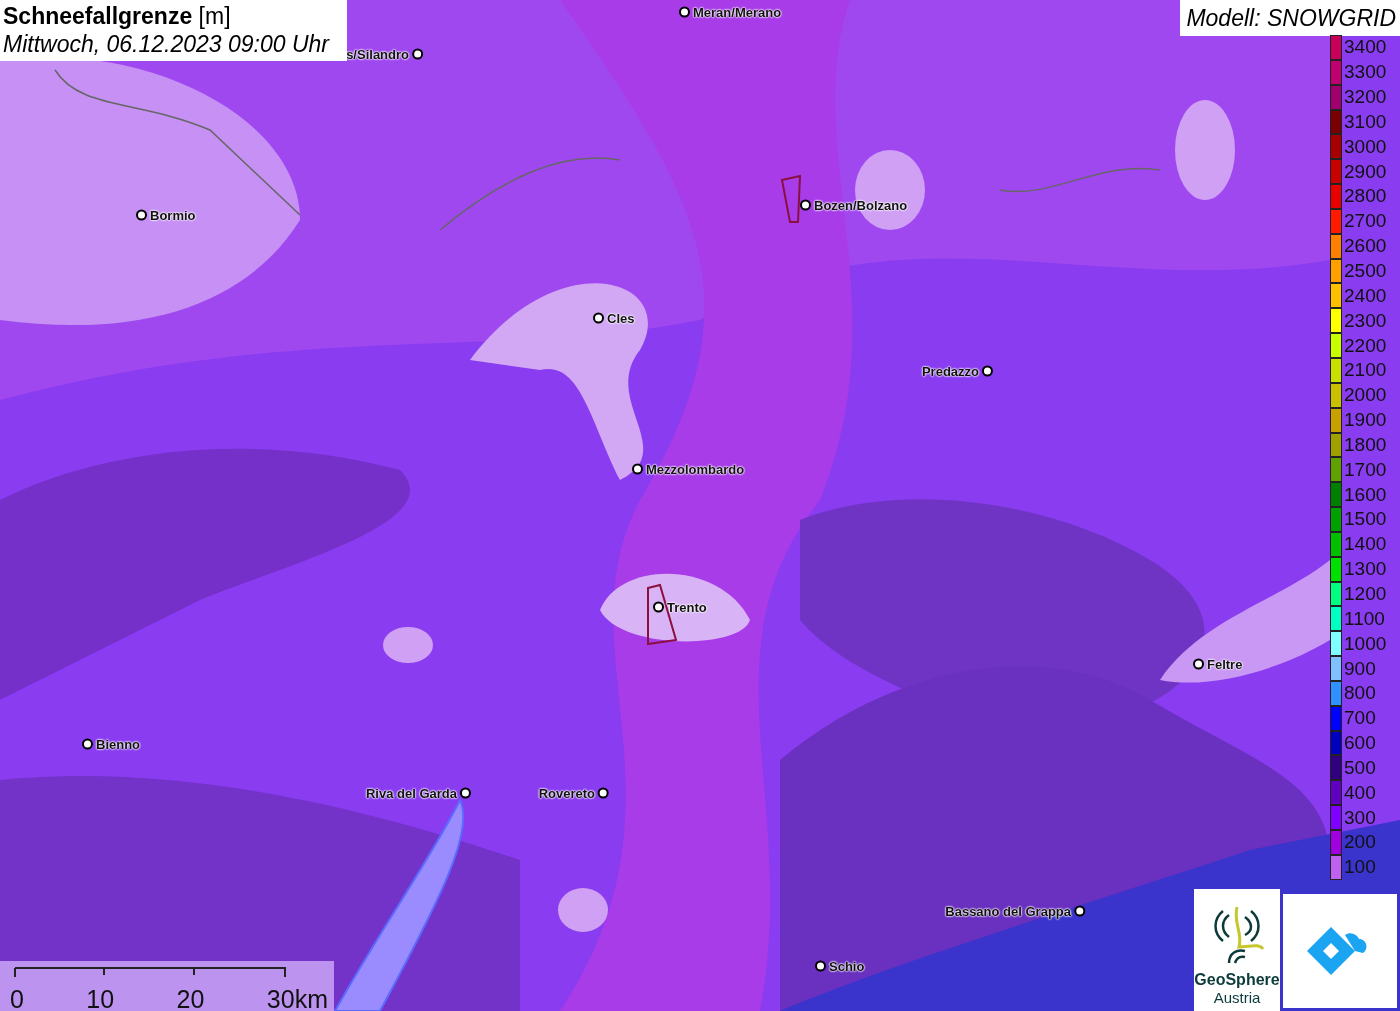 Image resolution: width=1400 pixels, height=1011 pixels. I want to click on city-label: Bienno, so click(118, 744).